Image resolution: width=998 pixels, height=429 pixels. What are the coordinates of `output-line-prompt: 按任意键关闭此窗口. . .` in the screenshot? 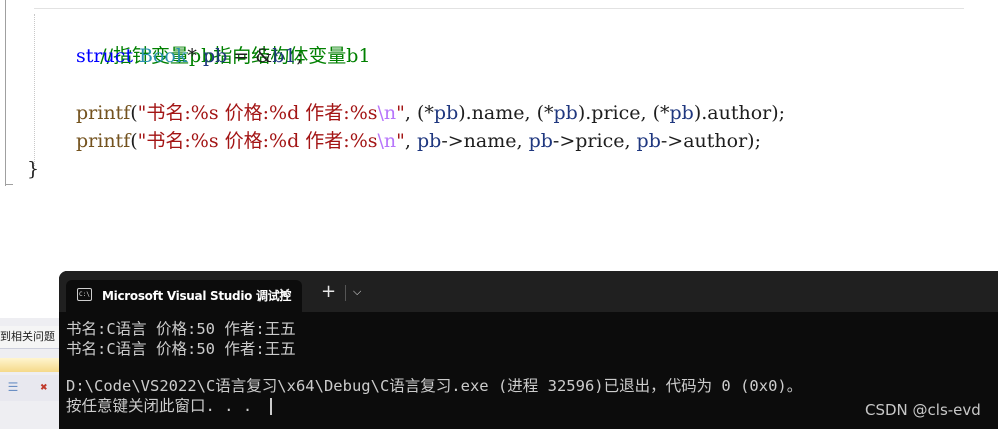 It's located at (159, 406).